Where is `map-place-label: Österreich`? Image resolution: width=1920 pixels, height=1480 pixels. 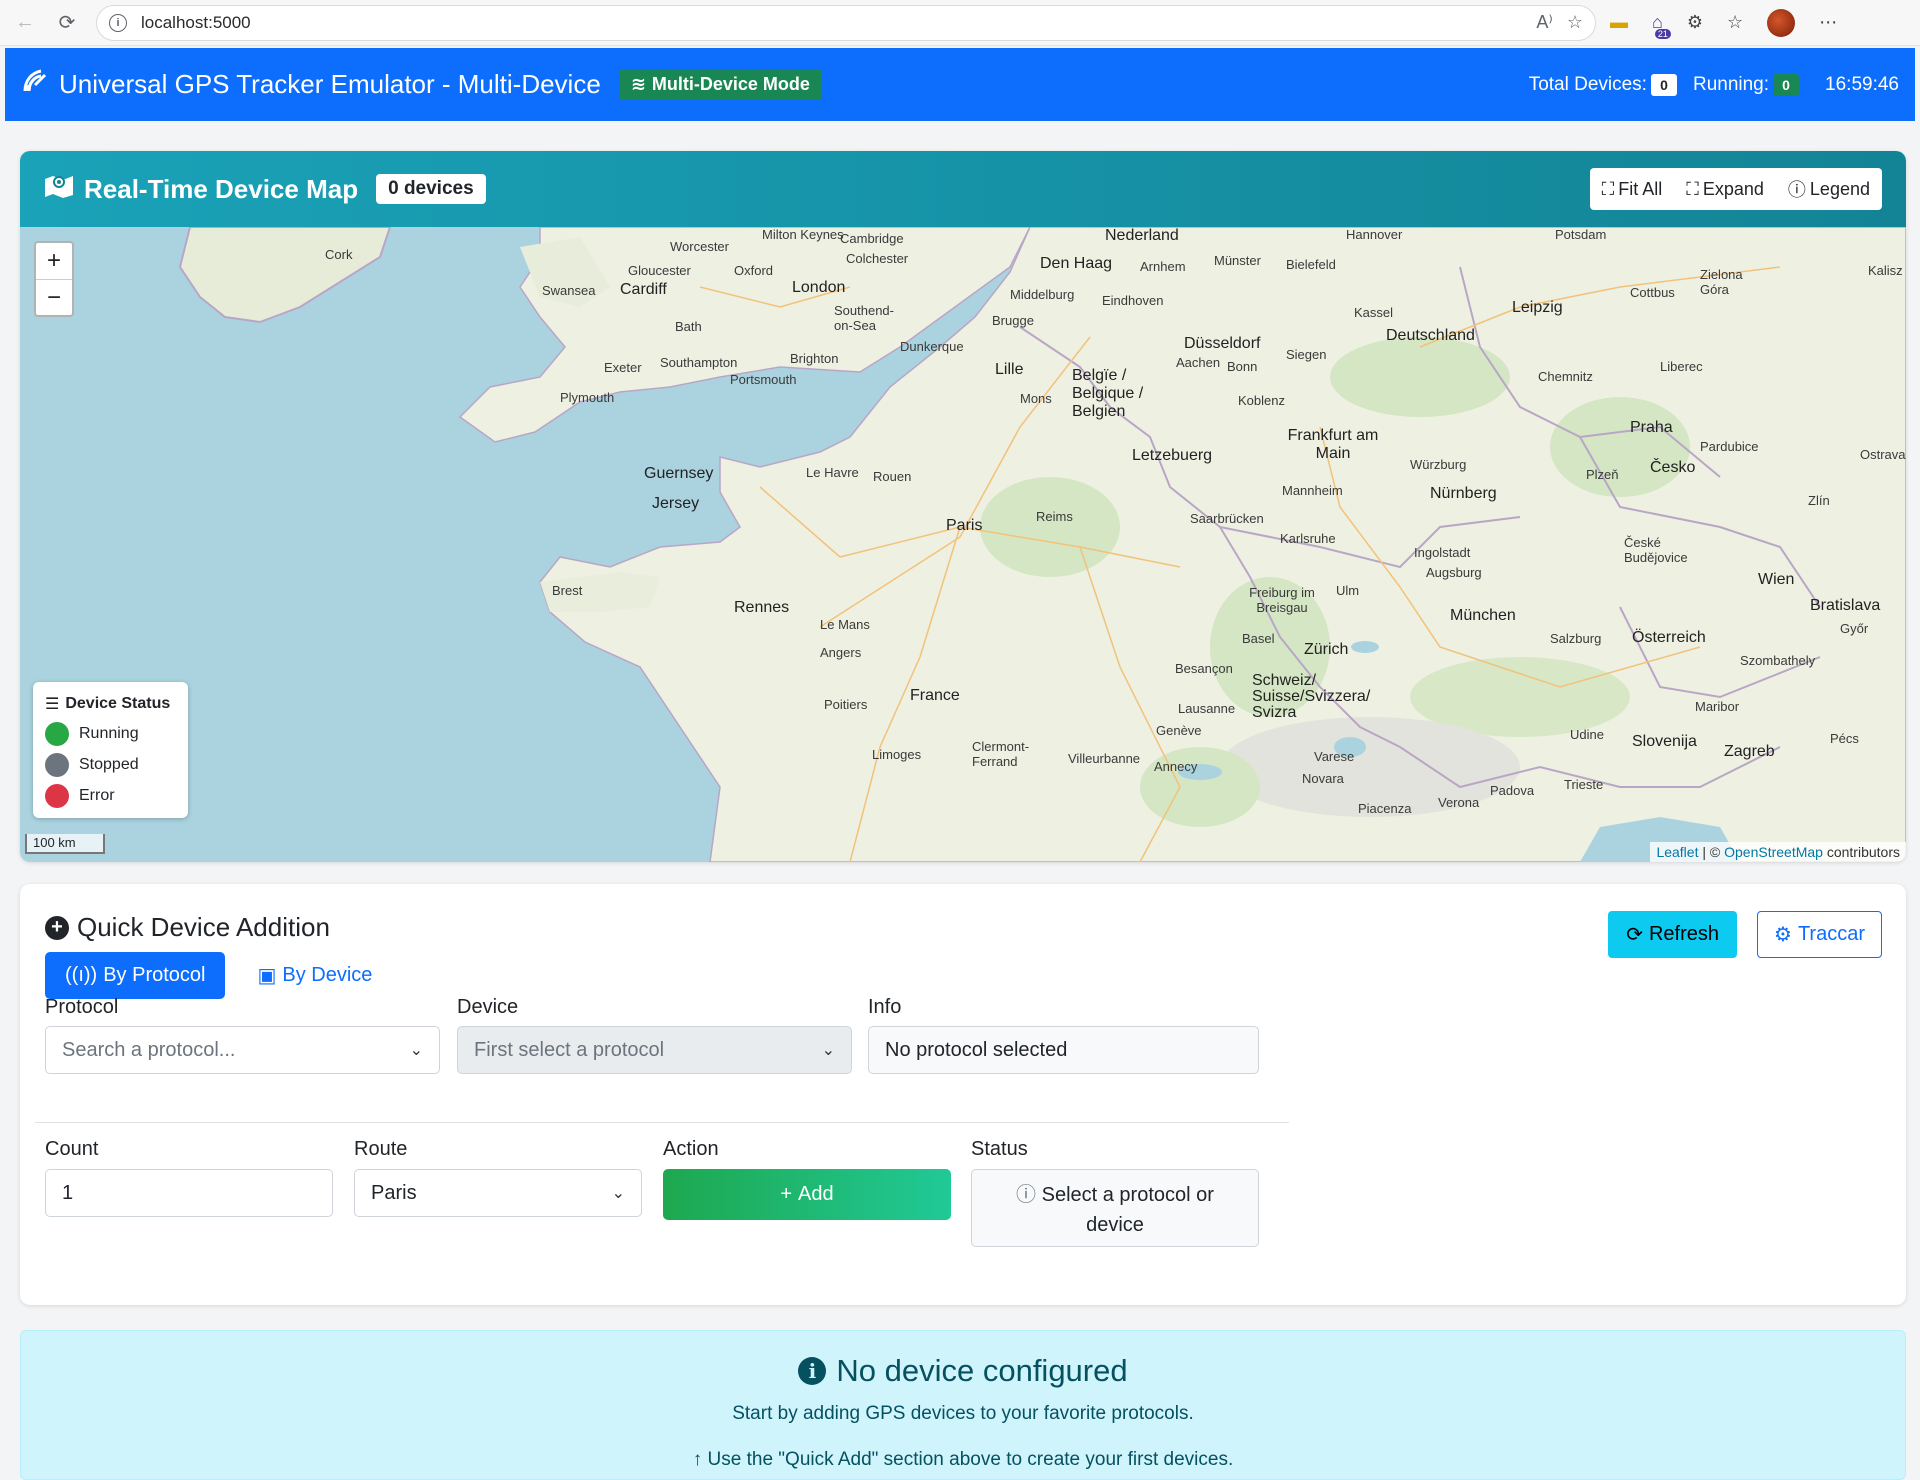 map-place-label: Österreich is located at coordinates (1669, 637).